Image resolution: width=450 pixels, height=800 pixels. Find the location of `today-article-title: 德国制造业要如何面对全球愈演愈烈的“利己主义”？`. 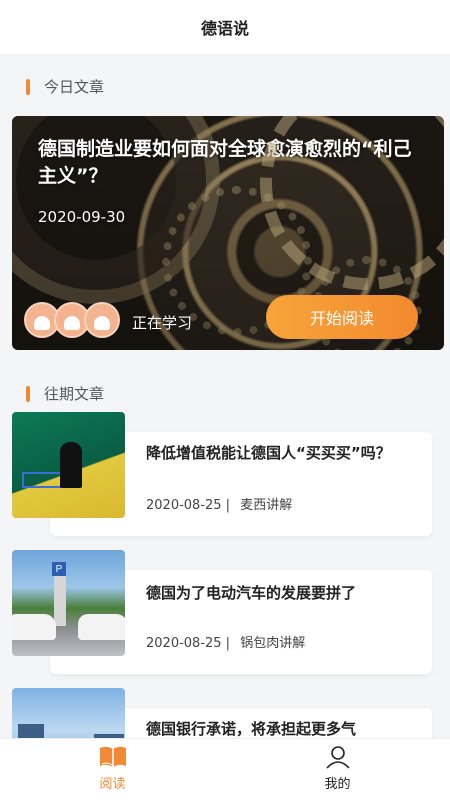

today-article-title: 德国制造业要如何面对全球愈演愈烈的“利己主义”？ is located at coordinates (228, 163).